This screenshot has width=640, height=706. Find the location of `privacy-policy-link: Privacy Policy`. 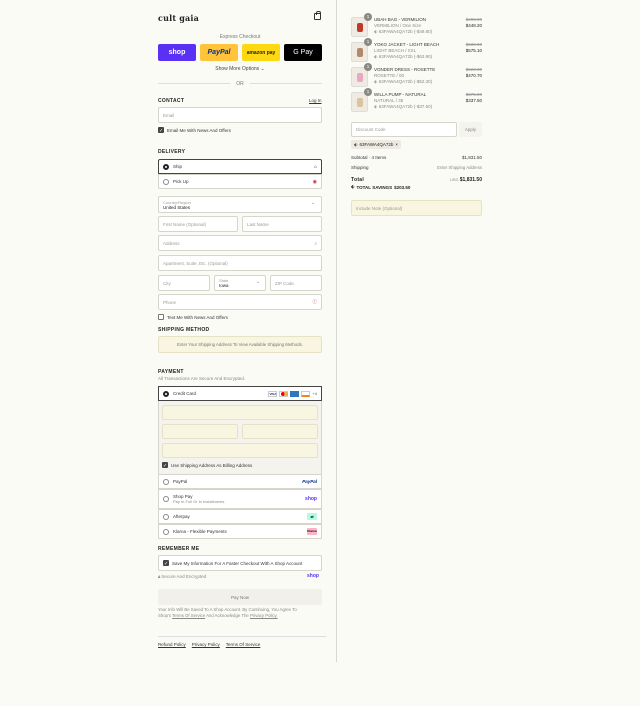

privacy-policy-link: Privacy Policy is located at coordinates (206, 644).